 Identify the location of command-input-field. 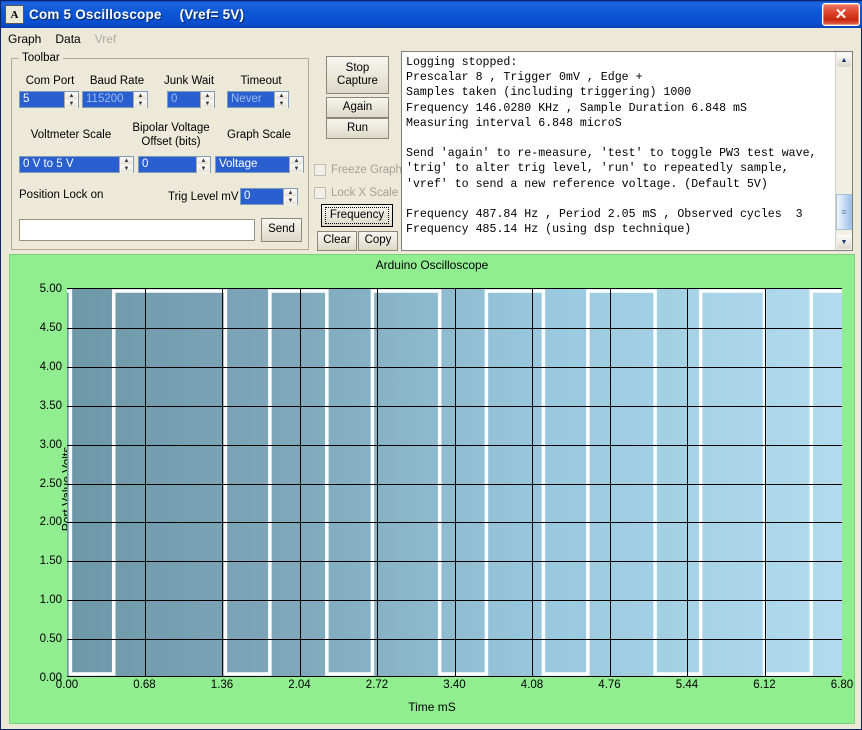
(137, 230).